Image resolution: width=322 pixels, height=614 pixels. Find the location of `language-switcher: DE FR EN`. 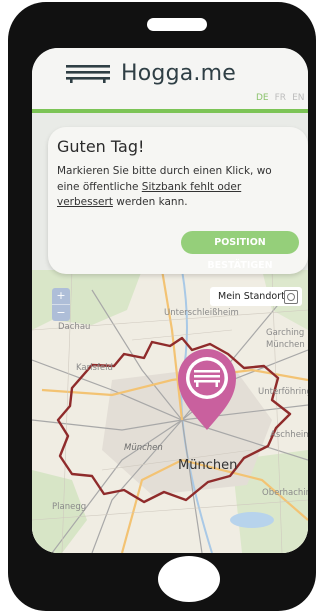

language-switcher: DE FR EN is located at coordinates (282, 98).